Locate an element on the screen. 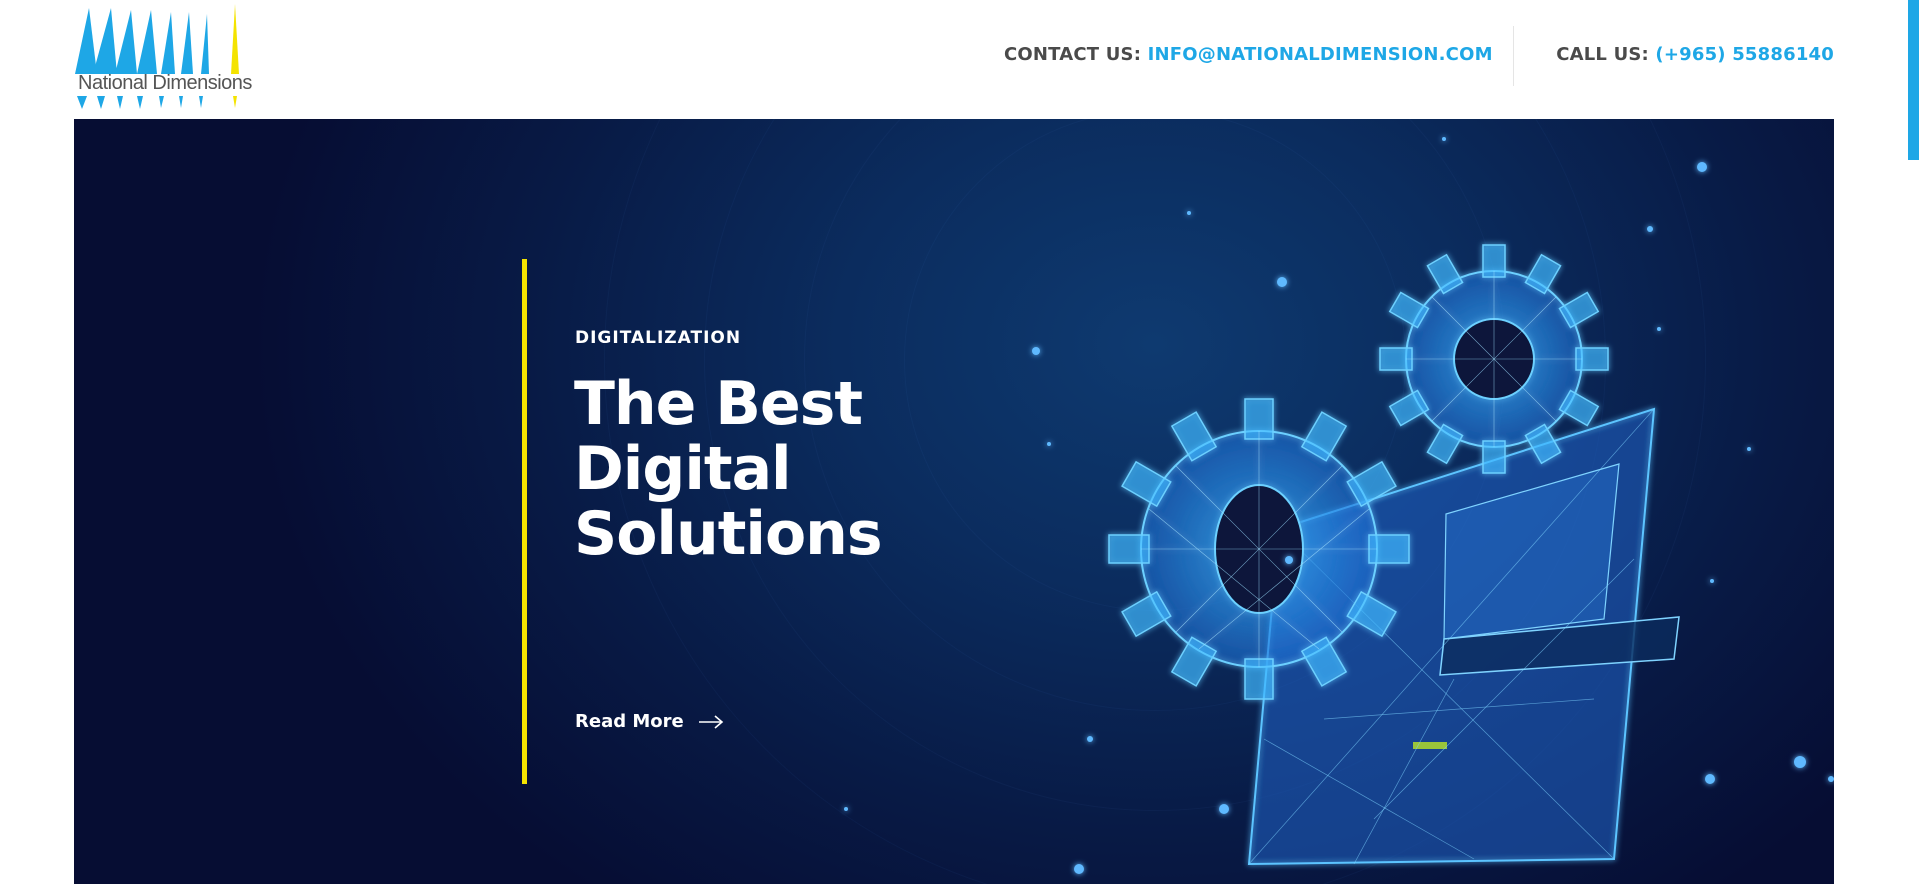 Image resolution: width=1919 pixels, height=884 pixels. read-more-label: Read More is located at coordinates (629, 721).